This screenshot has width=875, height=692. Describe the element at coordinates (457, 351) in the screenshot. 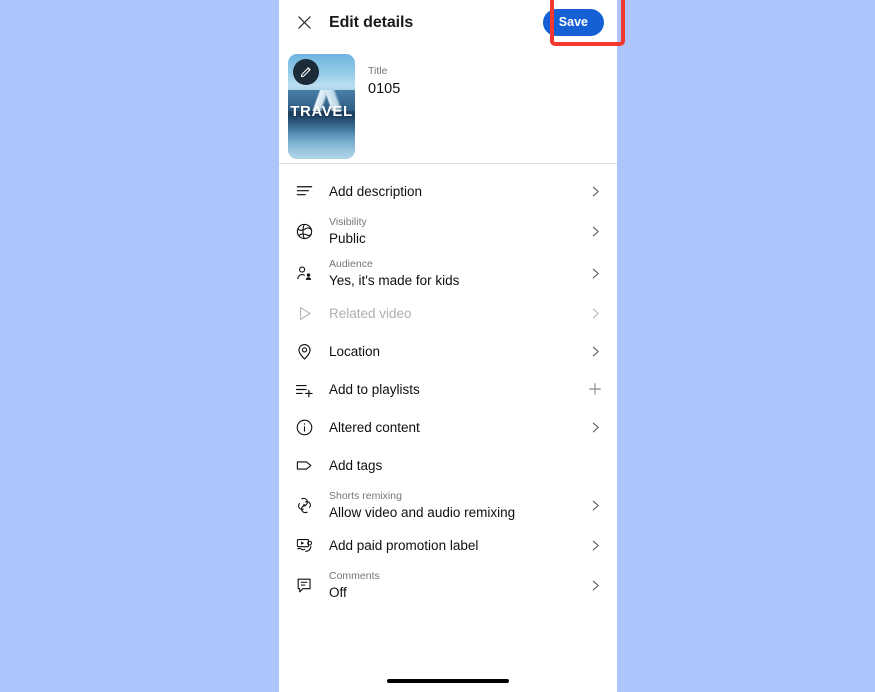

I see `option-text: Location` at that location.